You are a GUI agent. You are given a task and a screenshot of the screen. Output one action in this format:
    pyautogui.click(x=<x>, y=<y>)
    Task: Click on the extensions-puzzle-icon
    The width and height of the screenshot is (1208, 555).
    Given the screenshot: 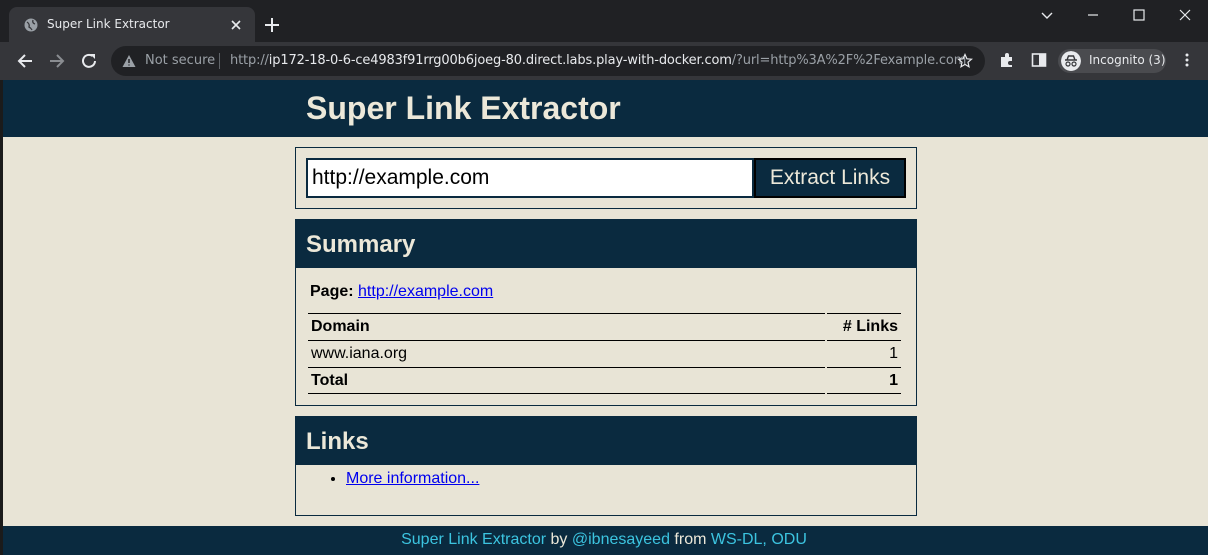 What is the action you would take?
    pyautogui.click(x=1007, y=60)
    